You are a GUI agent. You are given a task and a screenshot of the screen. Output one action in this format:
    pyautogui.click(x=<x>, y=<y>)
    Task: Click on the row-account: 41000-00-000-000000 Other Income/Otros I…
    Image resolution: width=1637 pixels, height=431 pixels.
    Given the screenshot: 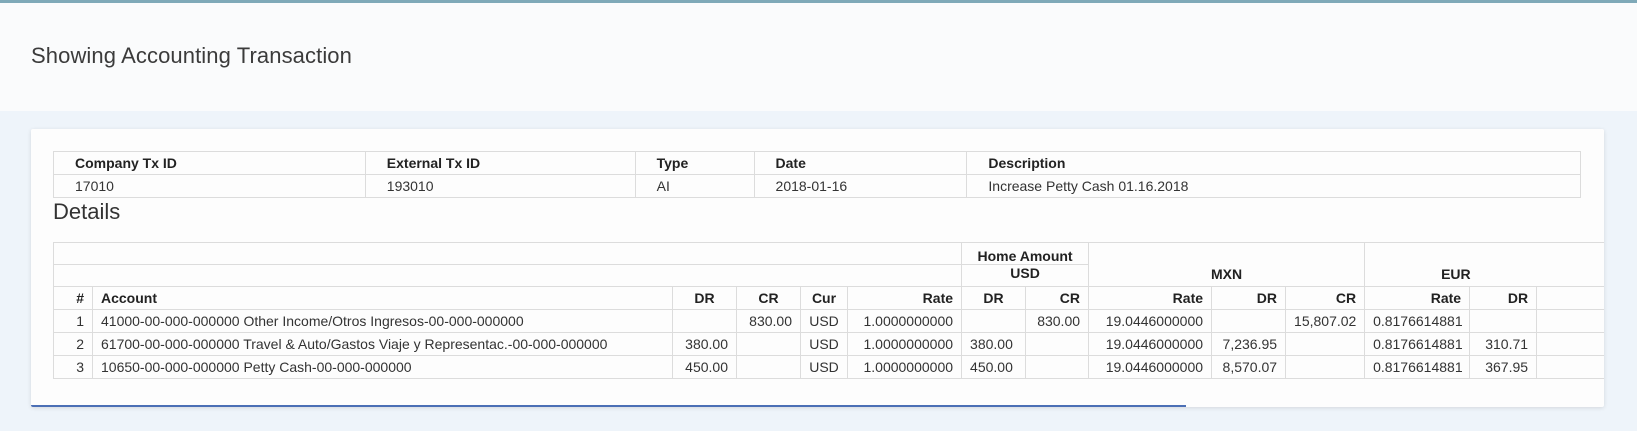 What is the action you would take?
    pyautogui.click(x=382, y=321)
    